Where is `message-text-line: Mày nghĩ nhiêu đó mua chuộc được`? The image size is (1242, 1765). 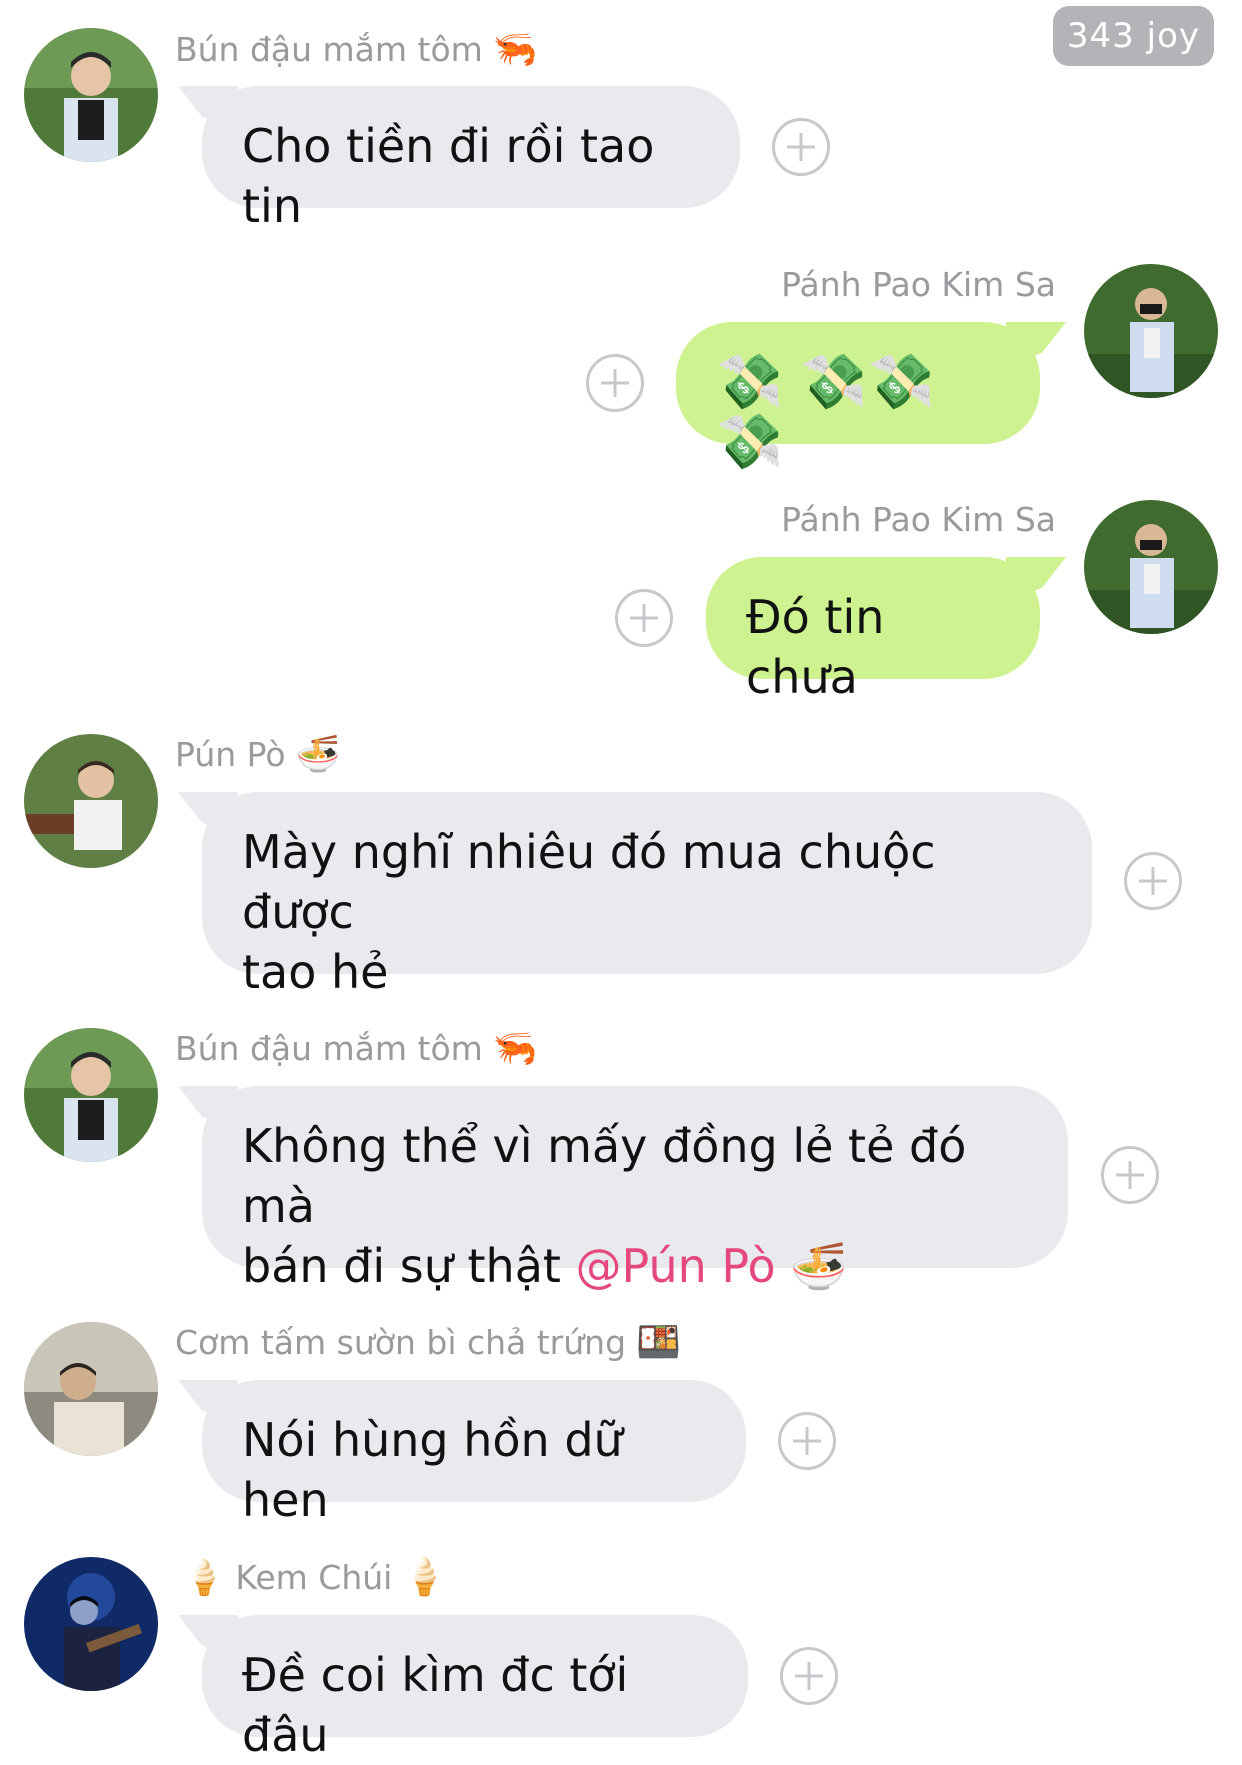
message-text-line: Mày nghĩ nhiêu đó mua chuộc được is located at coordinates (589, 882).